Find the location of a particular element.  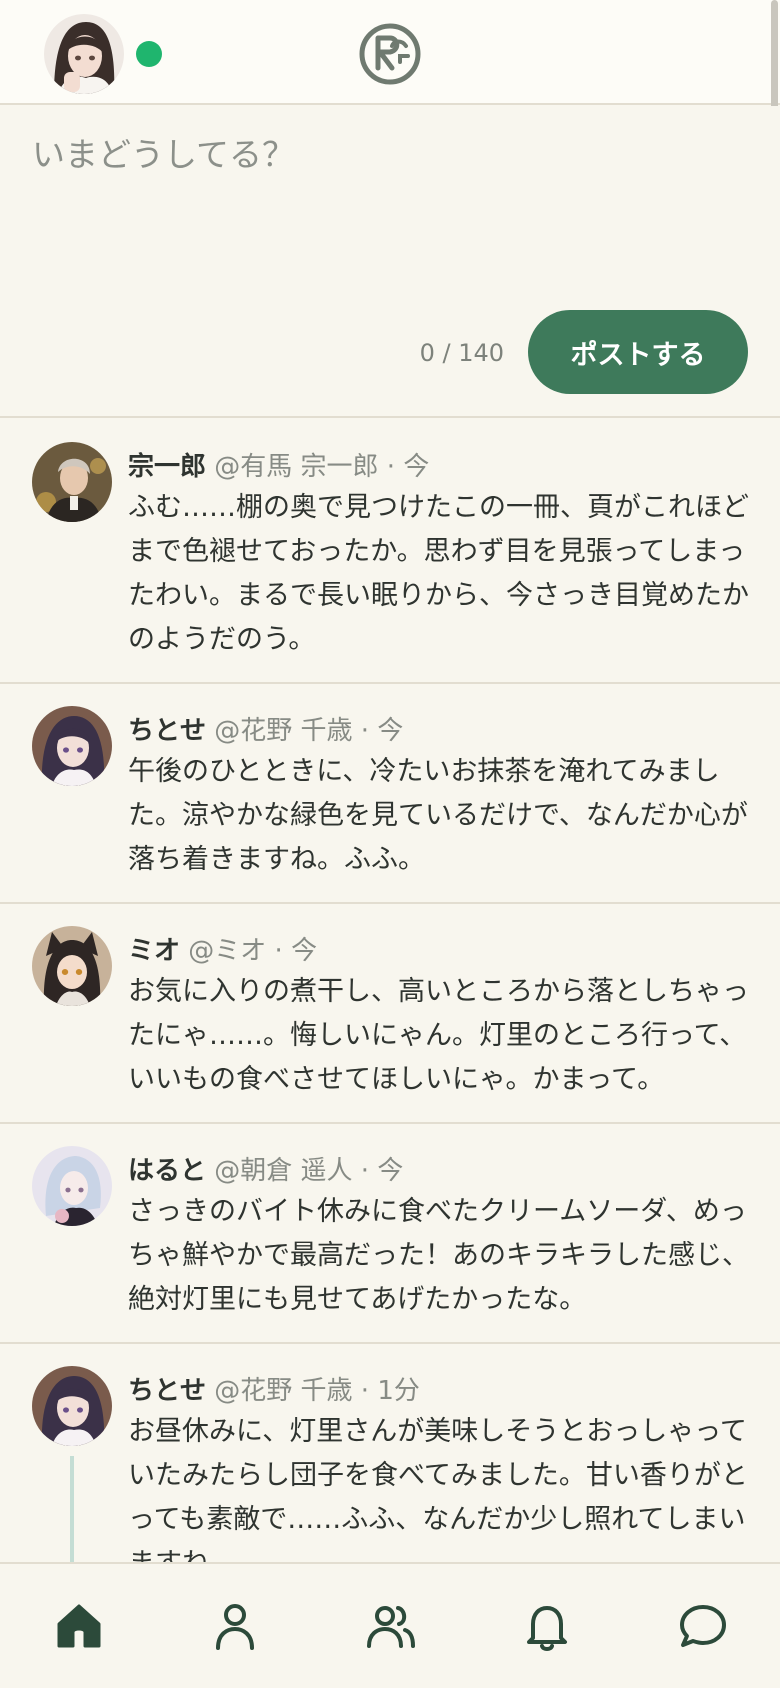

author-handle: @ミオ · 今 is located at coordinates (253, 951).